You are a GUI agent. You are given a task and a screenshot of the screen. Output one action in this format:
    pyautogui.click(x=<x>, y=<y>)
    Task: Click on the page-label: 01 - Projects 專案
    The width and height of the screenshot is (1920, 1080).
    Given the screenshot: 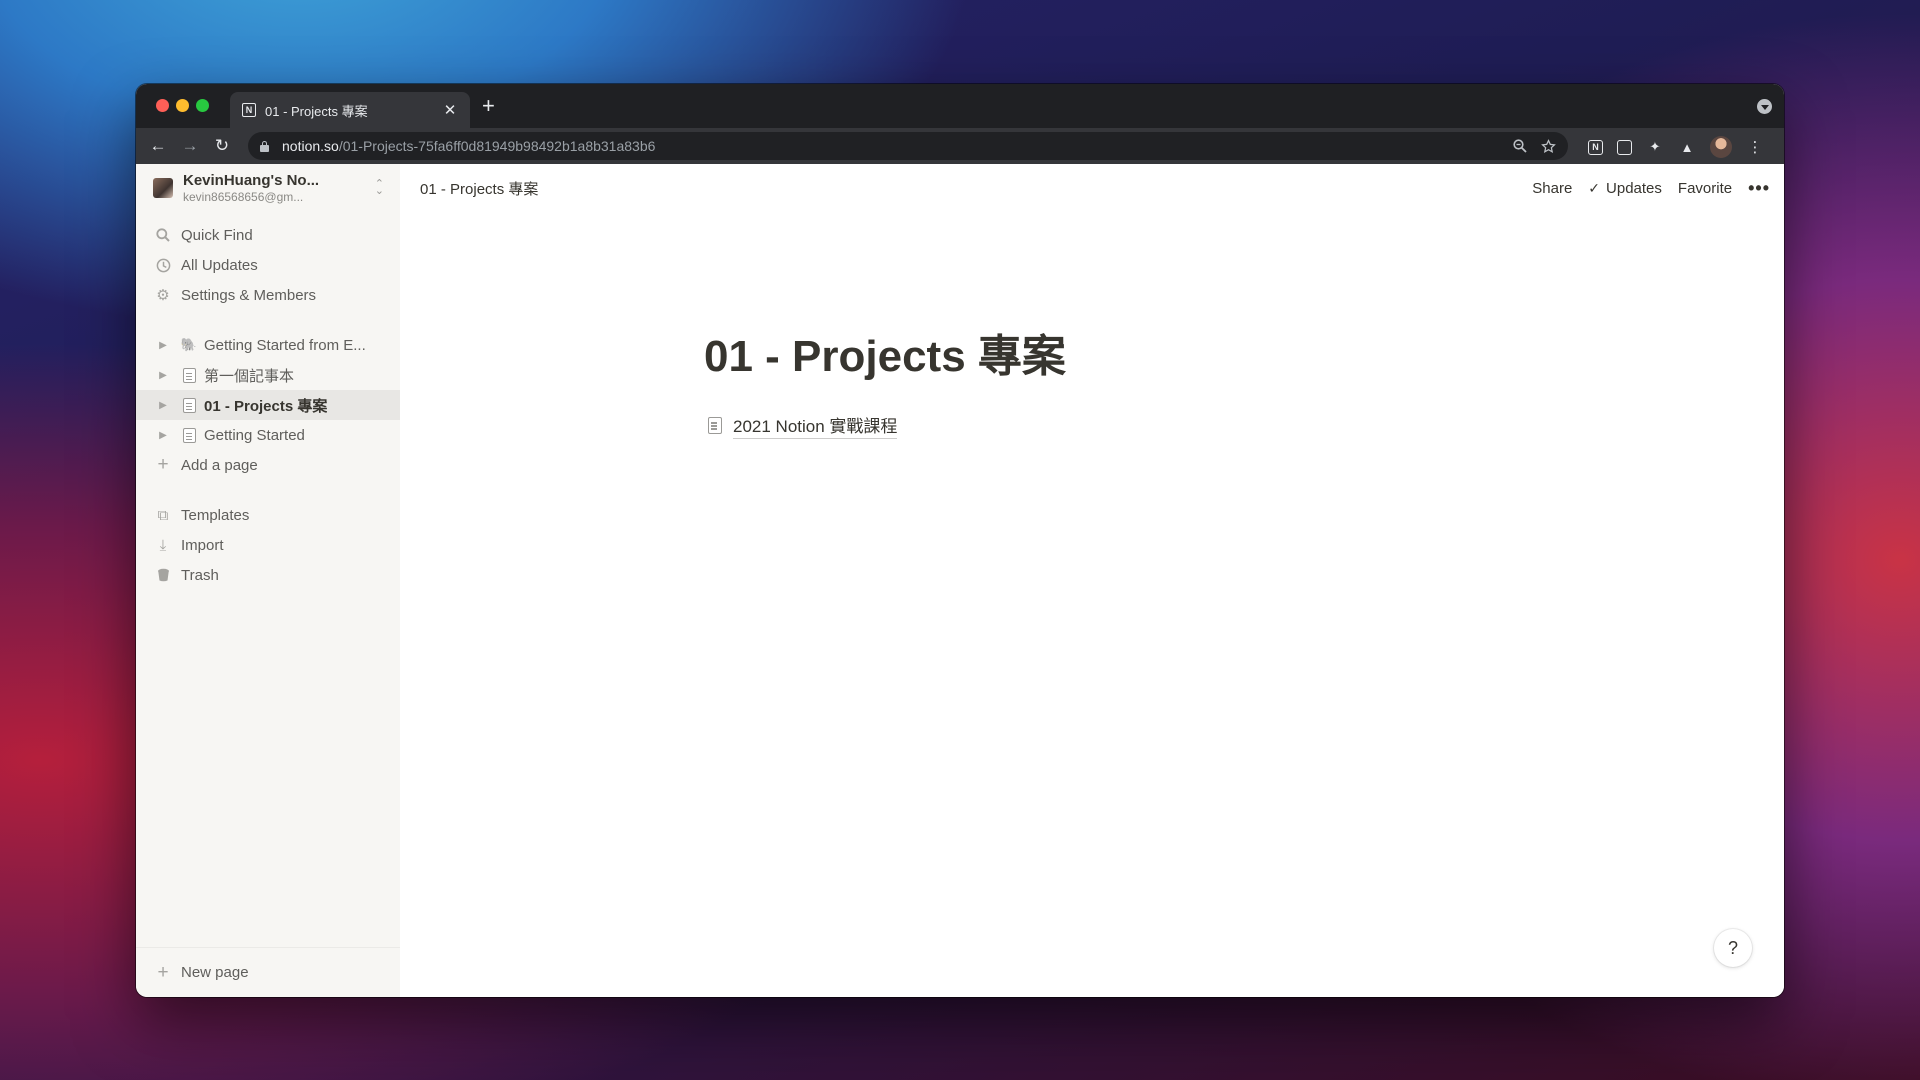 What is the action you would take?
    pyautogui.click(x=266, y=406)
    